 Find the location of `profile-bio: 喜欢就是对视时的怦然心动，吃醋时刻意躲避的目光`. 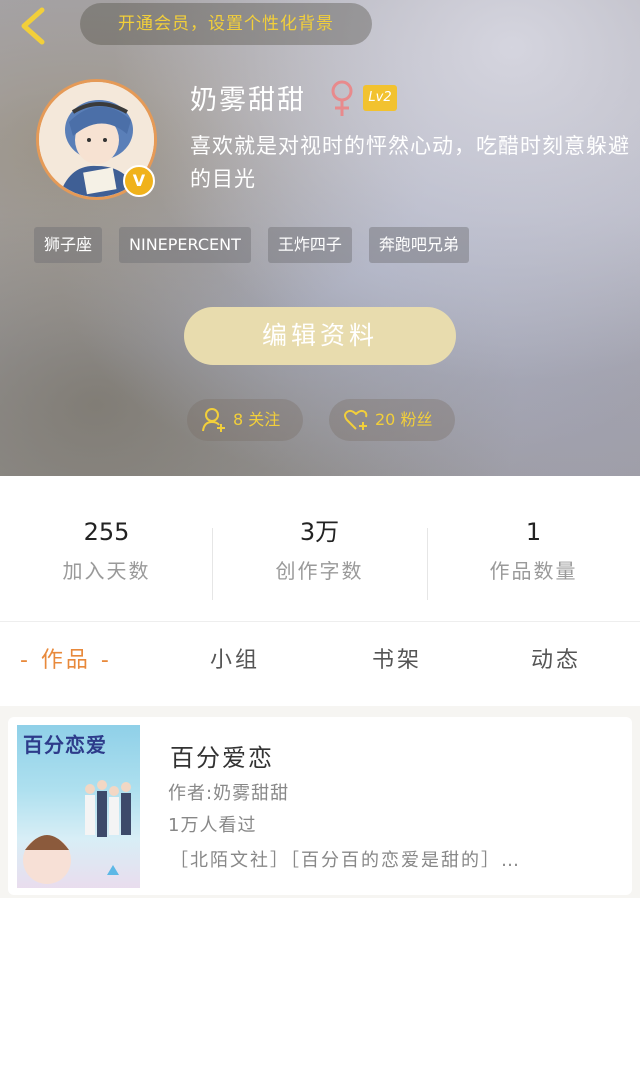

profile-bio: 喜欢就是对视时的怦然心动，吃醋时刻意躲避的目光 is located at coordinates (410, 162).